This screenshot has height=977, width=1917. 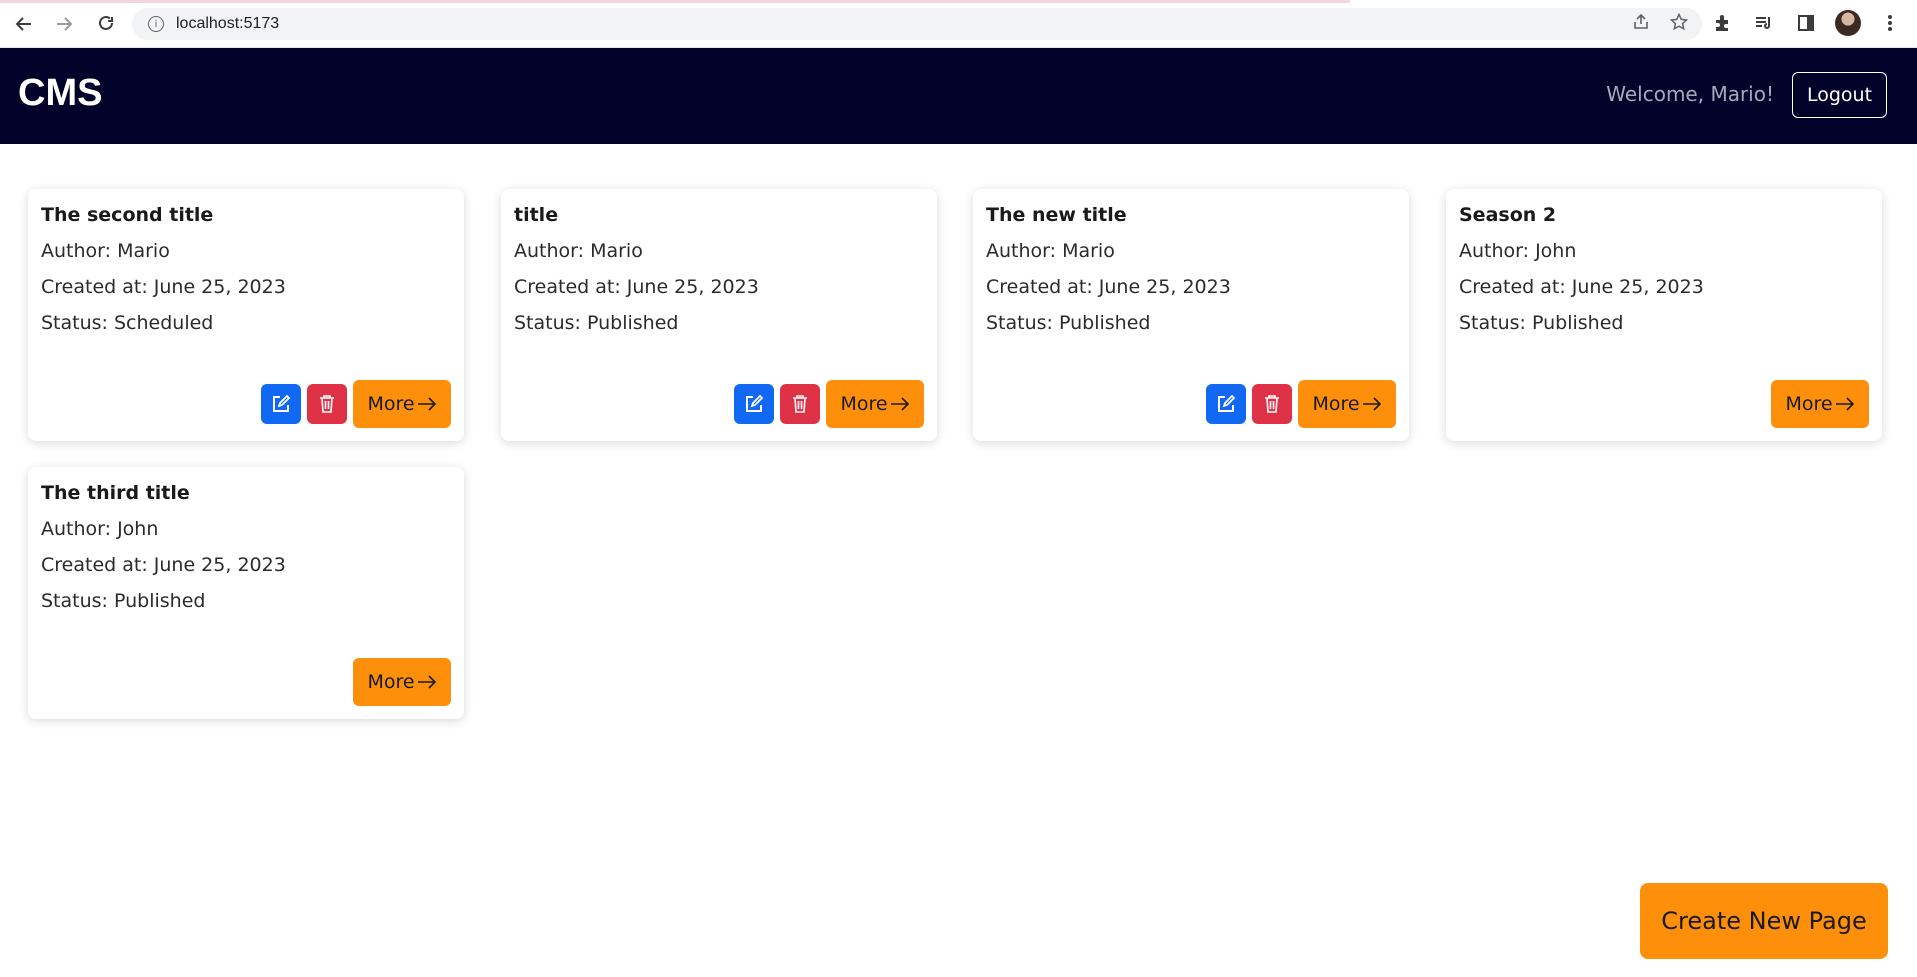 I want to click on share-icon, so click(x=1641, y=24).